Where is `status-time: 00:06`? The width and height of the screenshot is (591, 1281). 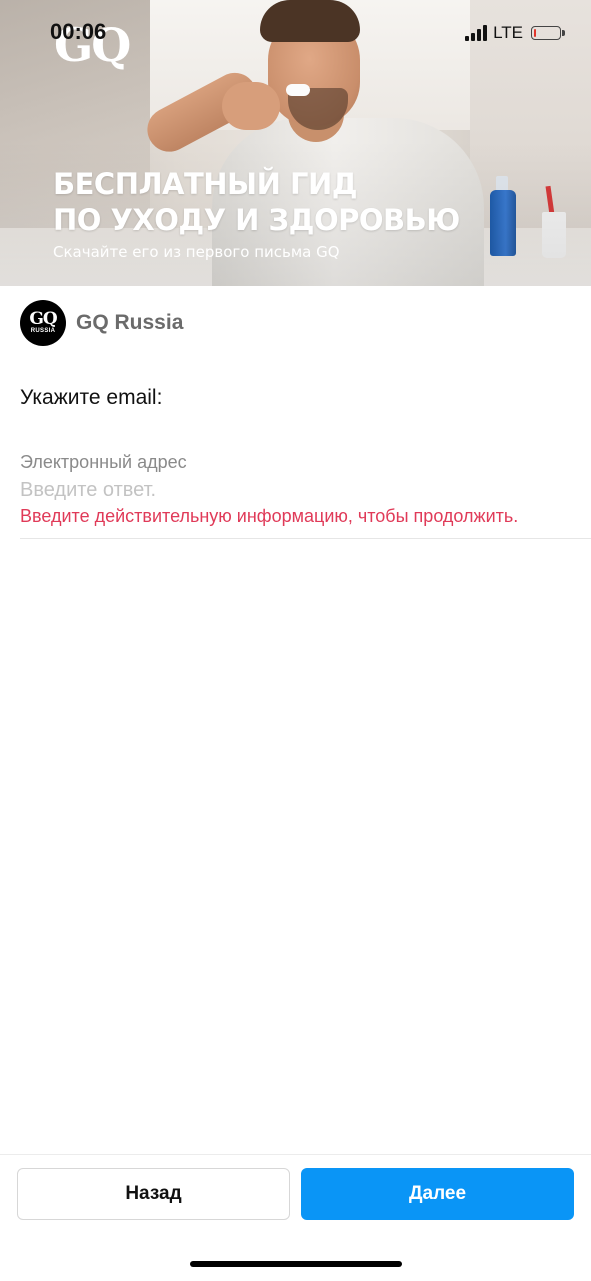 status-time: 00:06 is located at coordinates (78, 31).